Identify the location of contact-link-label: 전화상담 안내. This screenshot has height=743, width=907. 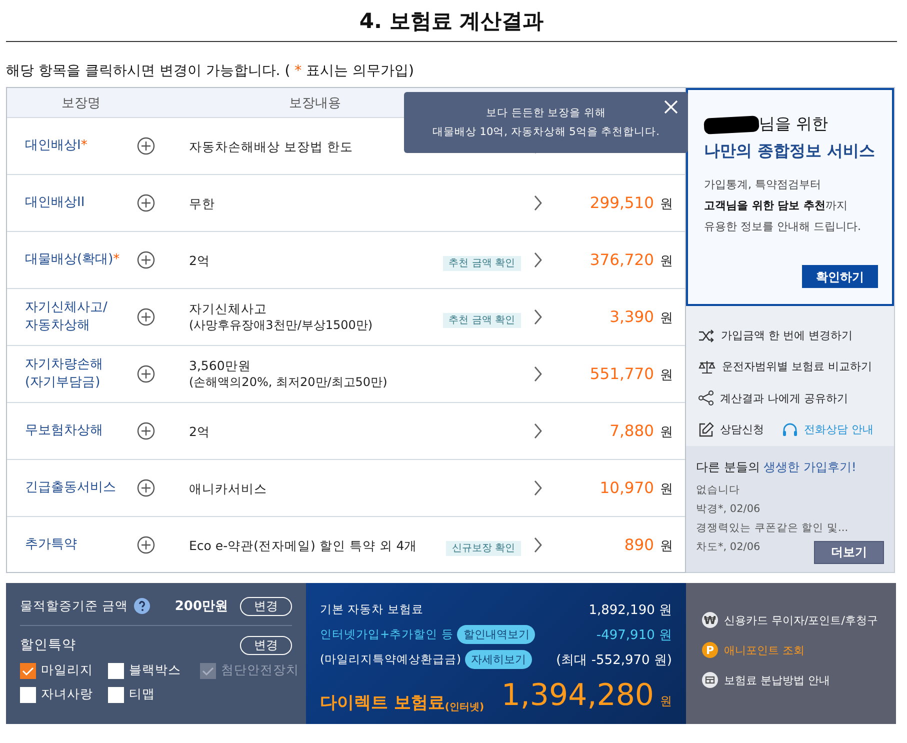
(839, 430).